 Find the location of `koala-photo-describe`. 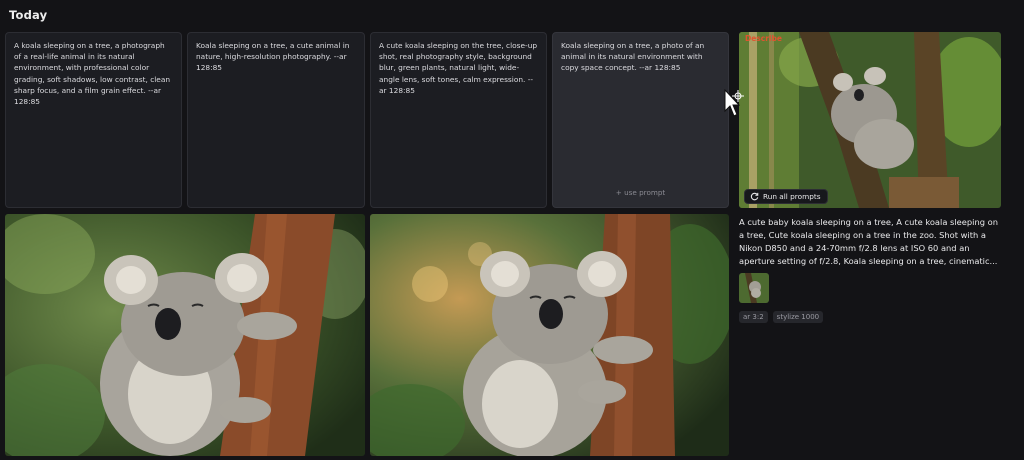

koala-photo-describe is located at coordinates (870, 120).